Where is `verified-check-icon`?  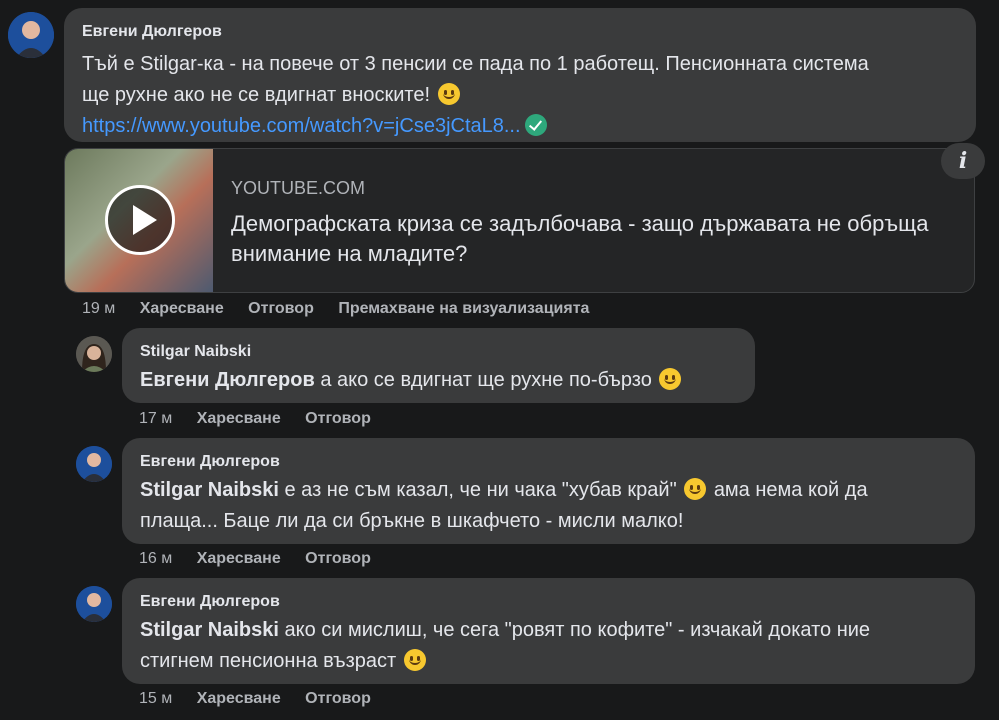 verified-check-icon is located at coordinates (535, 125).